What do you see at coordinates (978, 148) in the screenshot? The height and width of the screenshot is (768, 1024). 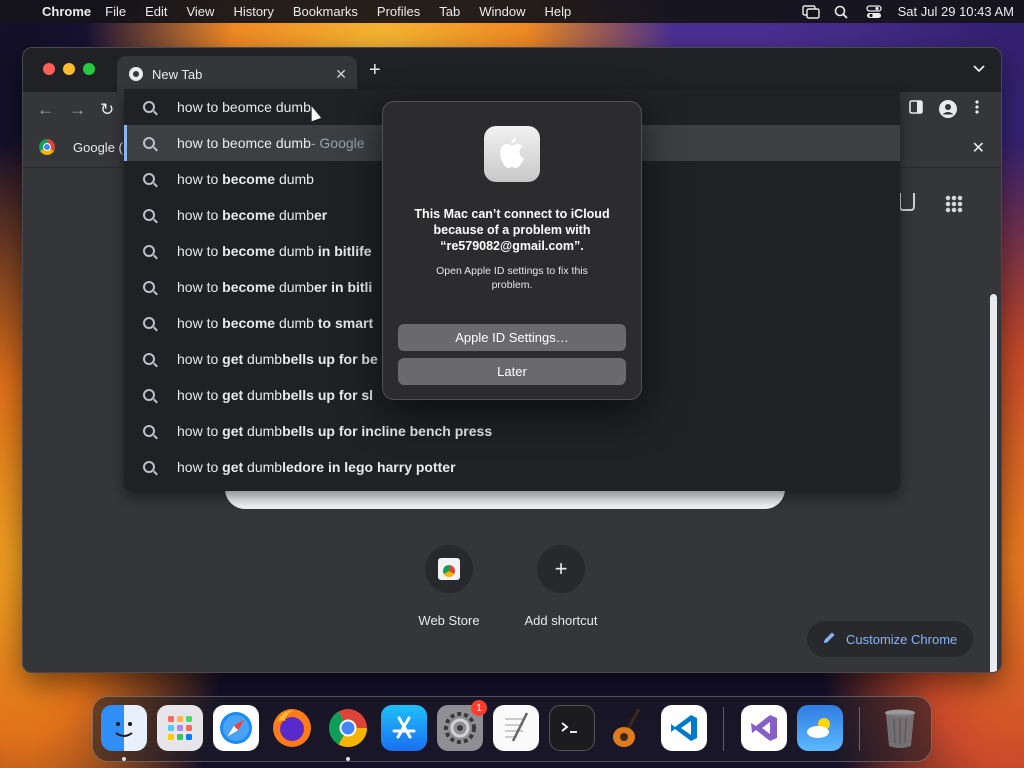 I see `bookmark-bar-close-icon: ✕` at bounding box center [978, 148].